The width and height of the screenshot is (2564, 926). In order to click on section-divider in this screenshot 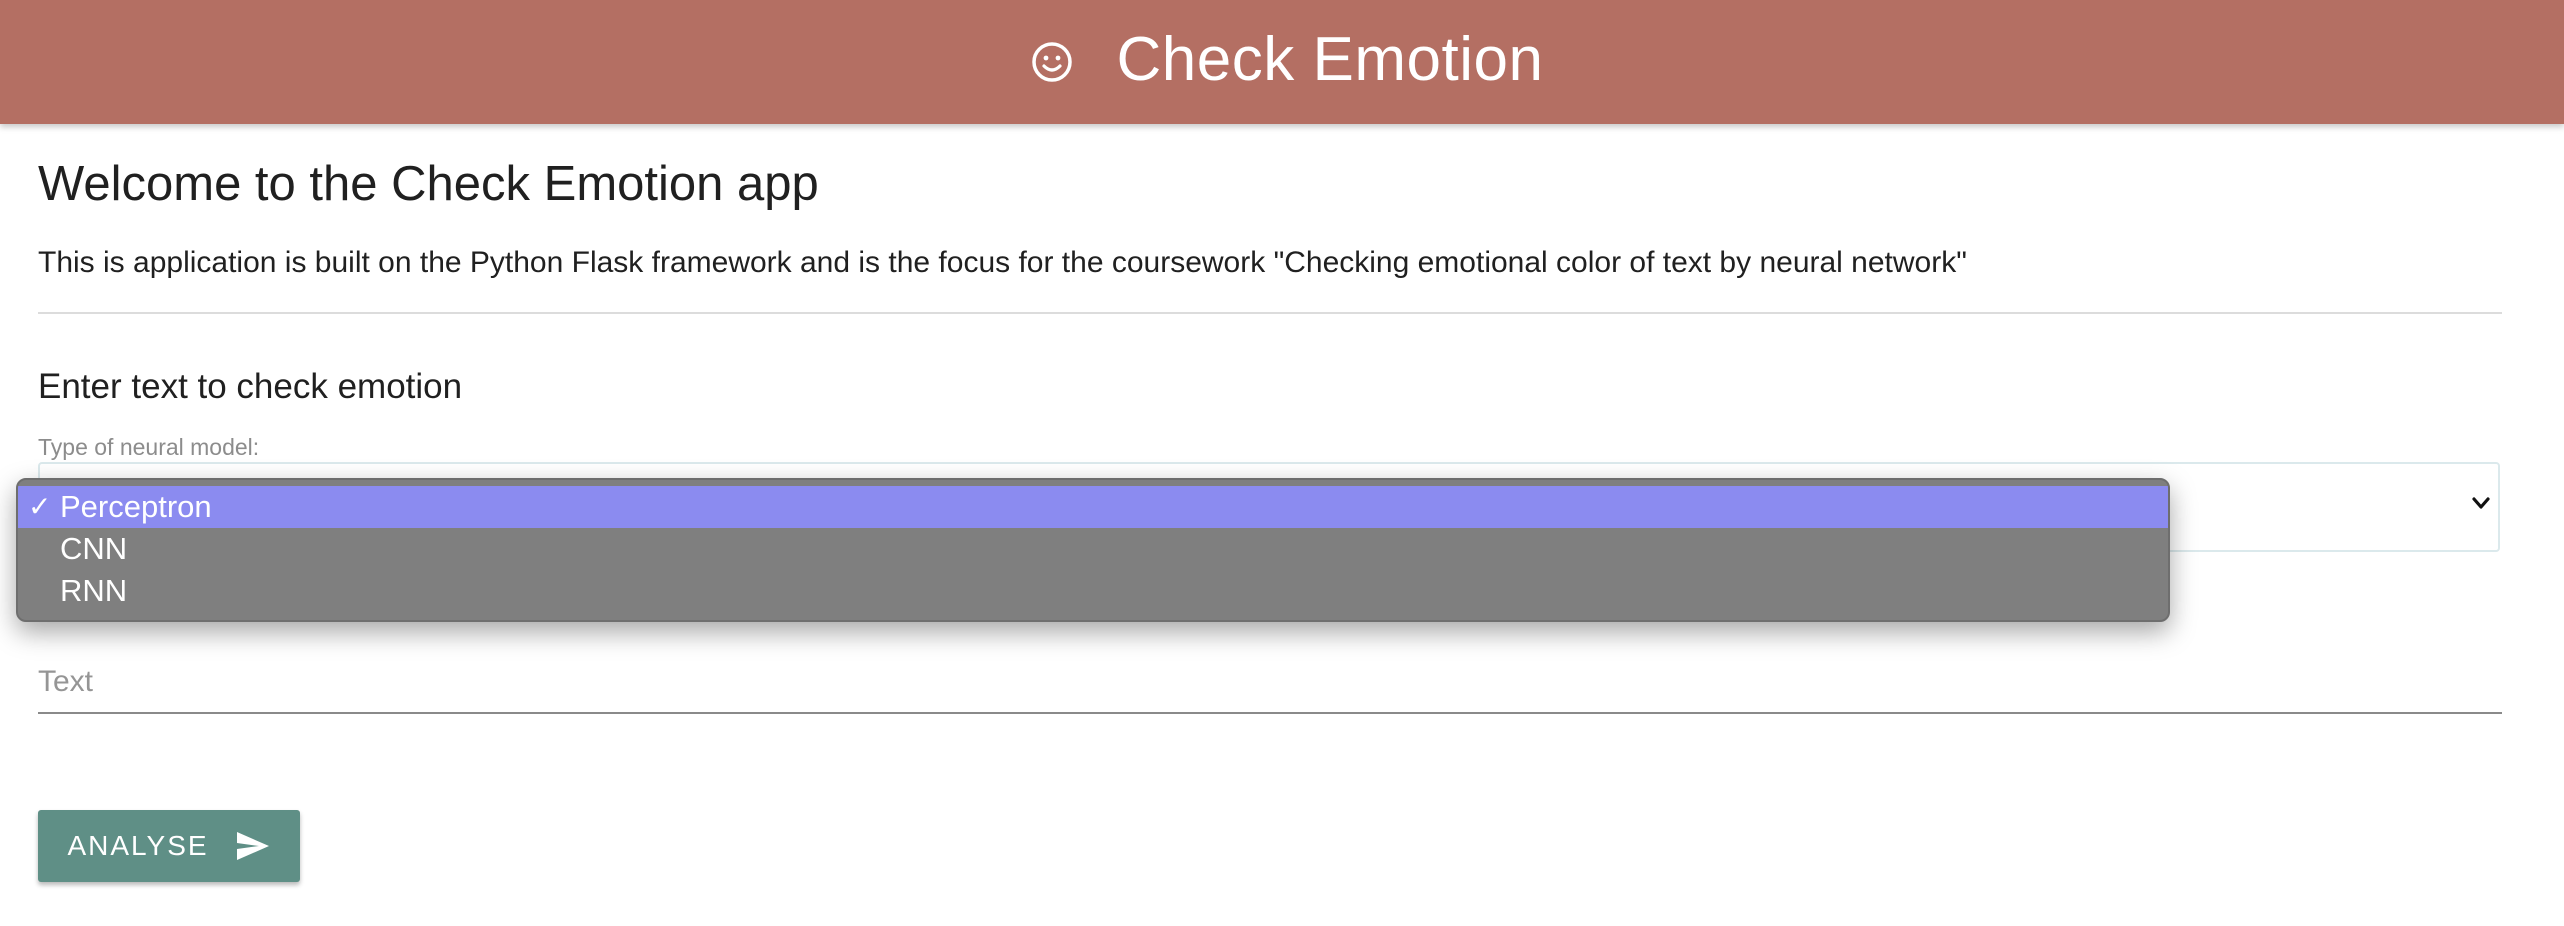, I will do `click(1270, 313)`.